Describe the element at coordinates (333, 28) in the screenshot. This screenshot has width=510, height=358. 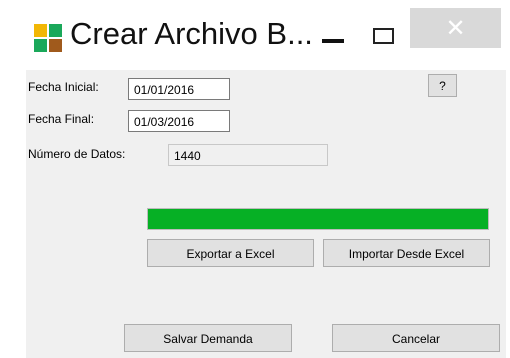
I see `minimize-button` at that location.